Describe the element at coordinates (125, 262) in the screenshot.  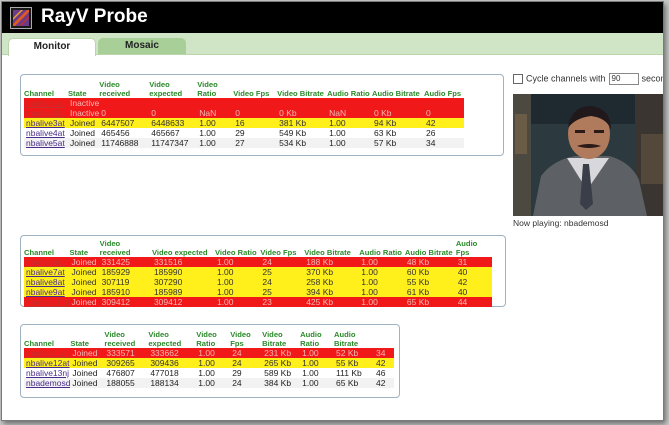
I see `table-cell: 331425` at that location.